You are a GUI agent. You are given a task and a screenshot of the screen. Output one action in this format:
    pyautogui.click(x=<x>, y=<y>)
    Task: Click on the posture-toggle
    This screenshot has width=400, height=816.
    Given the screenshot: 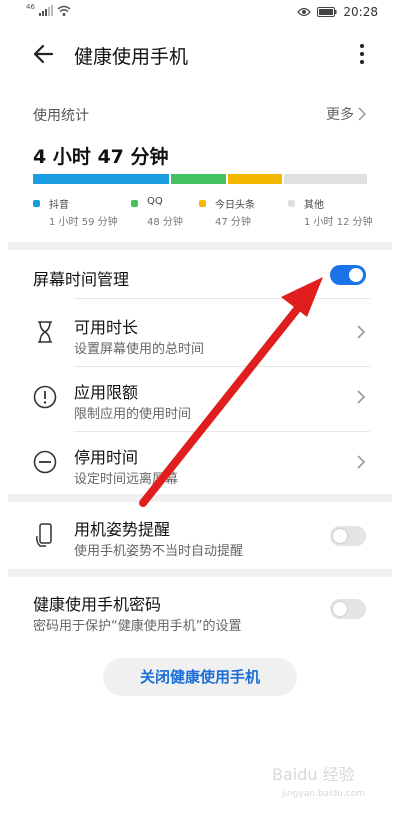 What is the action you would take?
    pyautogui.click(x=348, y=536)
    